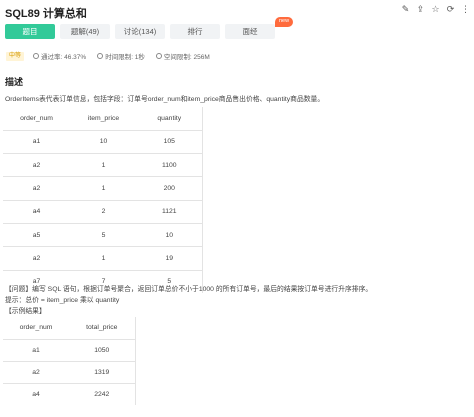  I want to click on share-icon: ⇪, so click(420, 9).